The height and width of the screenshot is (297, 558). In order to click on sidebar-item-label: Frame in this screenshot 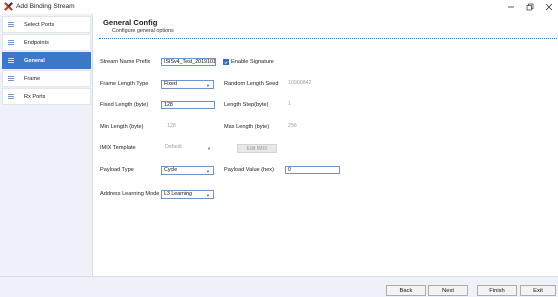, I will do `click(32, 78)`.